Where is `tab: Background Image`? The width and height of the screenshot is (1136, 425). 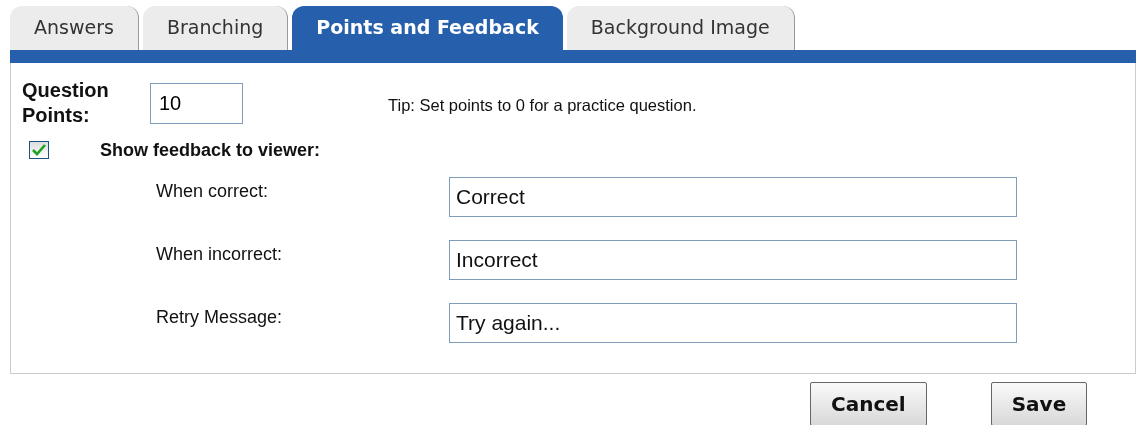 tab: Background Image is located at coordinates (680, 28).